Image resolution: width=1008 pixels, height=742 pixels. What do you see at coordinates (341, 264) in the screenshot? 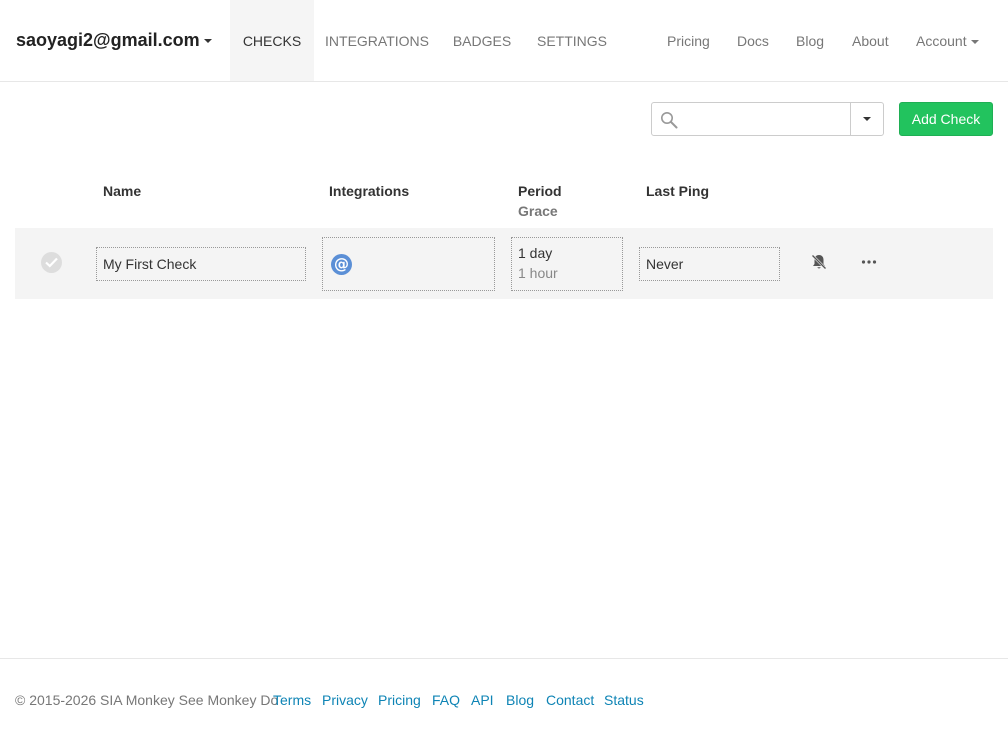
I see `email-icon: @` at bounding box center [341, 264].